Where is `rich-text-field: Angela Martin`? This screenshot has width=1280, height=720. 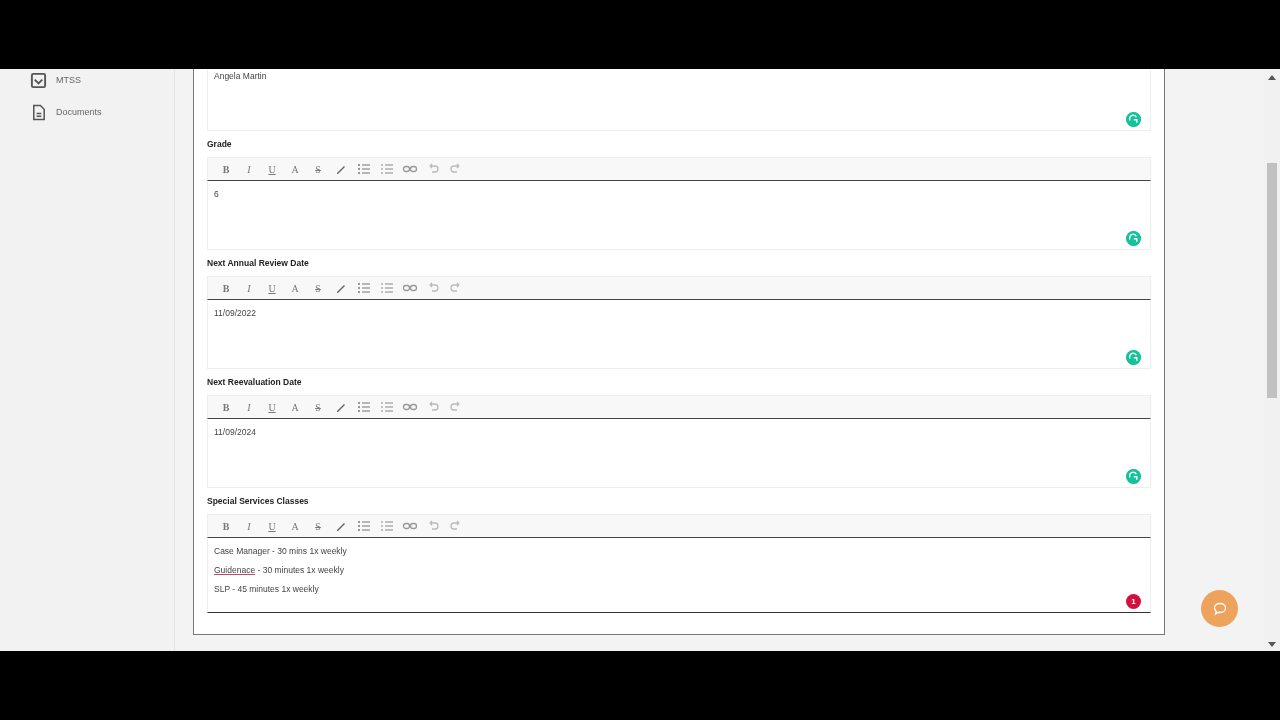 rich-text-field: Angela Martin is located at coordinates (679, 100).